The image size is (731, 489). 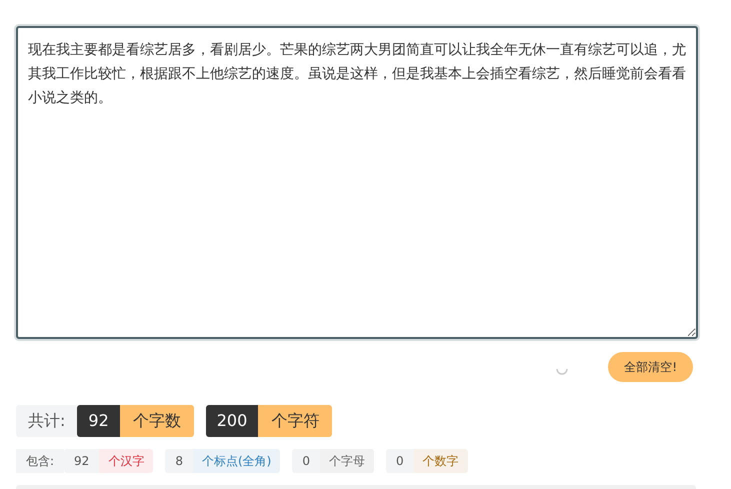 What do you see at coordinates (650, 367) in the screenshot?
I see `clear-all-button: 全部清空!` at bounding box center [650, 367].